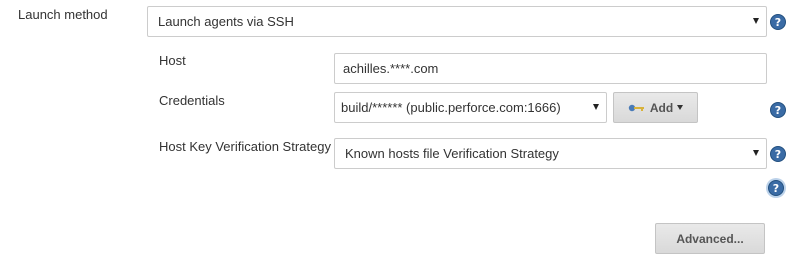 This screenshot has width=797, height=262. I want to click on host-value: achilles.****.com, so click(391, 68).